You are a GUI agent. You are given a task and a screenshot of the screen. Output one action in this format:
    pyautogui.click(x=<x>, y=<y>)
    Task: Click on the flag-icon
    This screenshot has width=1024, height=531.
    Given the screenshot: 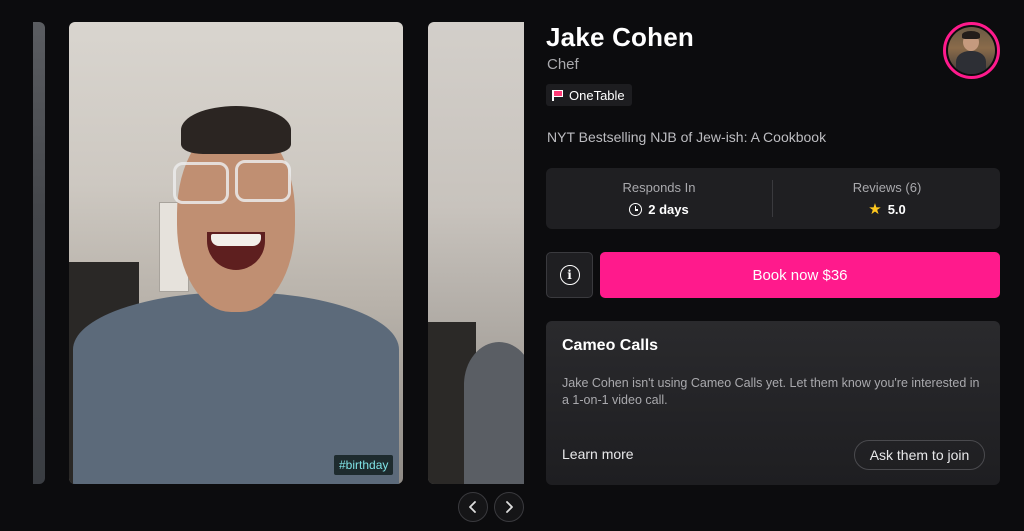 What is the action you would take?
    pyautogui.click(x=557, y=95)
    